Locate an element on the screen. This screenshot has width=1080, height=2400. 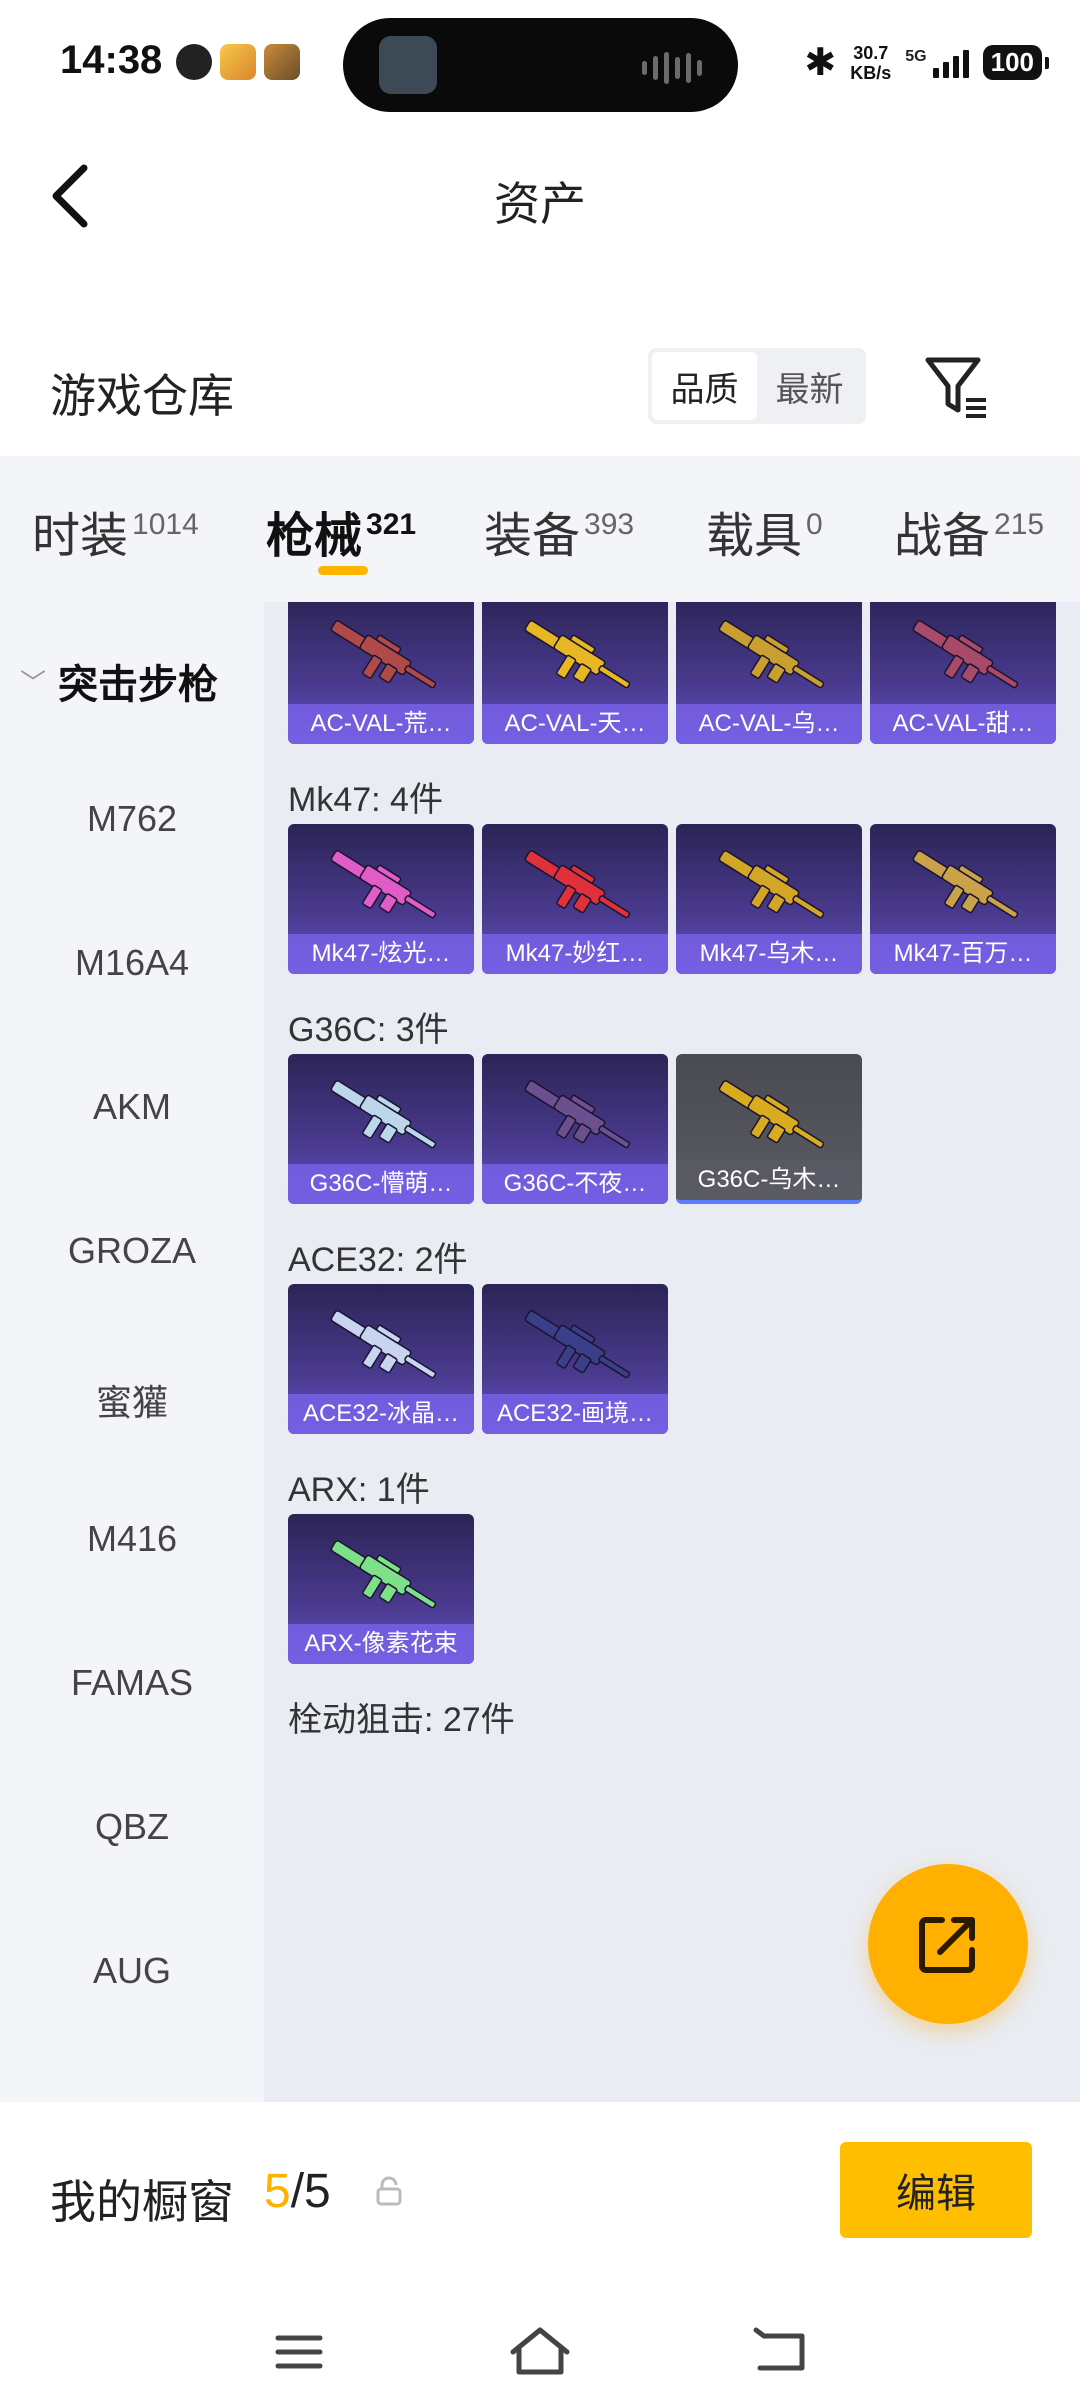
status-right: ✱ 30.7 KB/s 5G 100 is located at coordinates (927, 62).